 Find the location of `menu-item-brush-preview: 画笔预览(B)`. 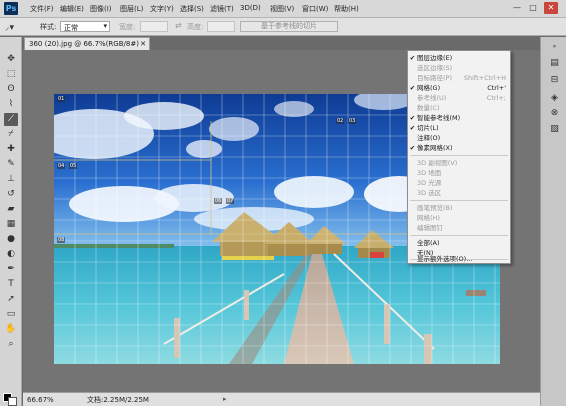

menu-item-brush-preview: 画笔预览(B) is located at coordinates (459, 208).